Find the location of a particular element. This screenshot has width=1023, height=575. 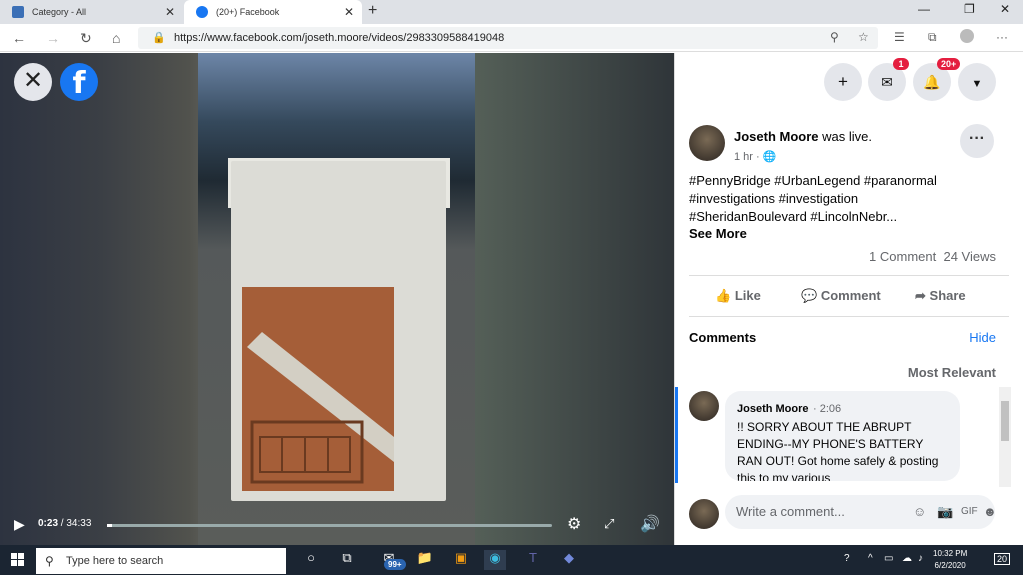

lock-icon: 🔒 is located at coordinates (159, 38).